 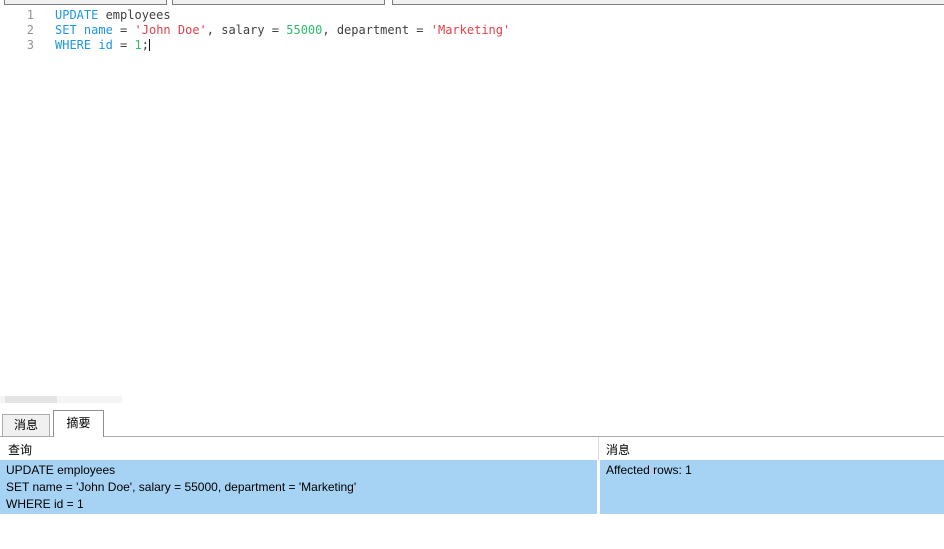 What do you see at coordinates (20, 449) in the screenshot?
I see `column-header-query: 查询` at bounding box center [20, 449].